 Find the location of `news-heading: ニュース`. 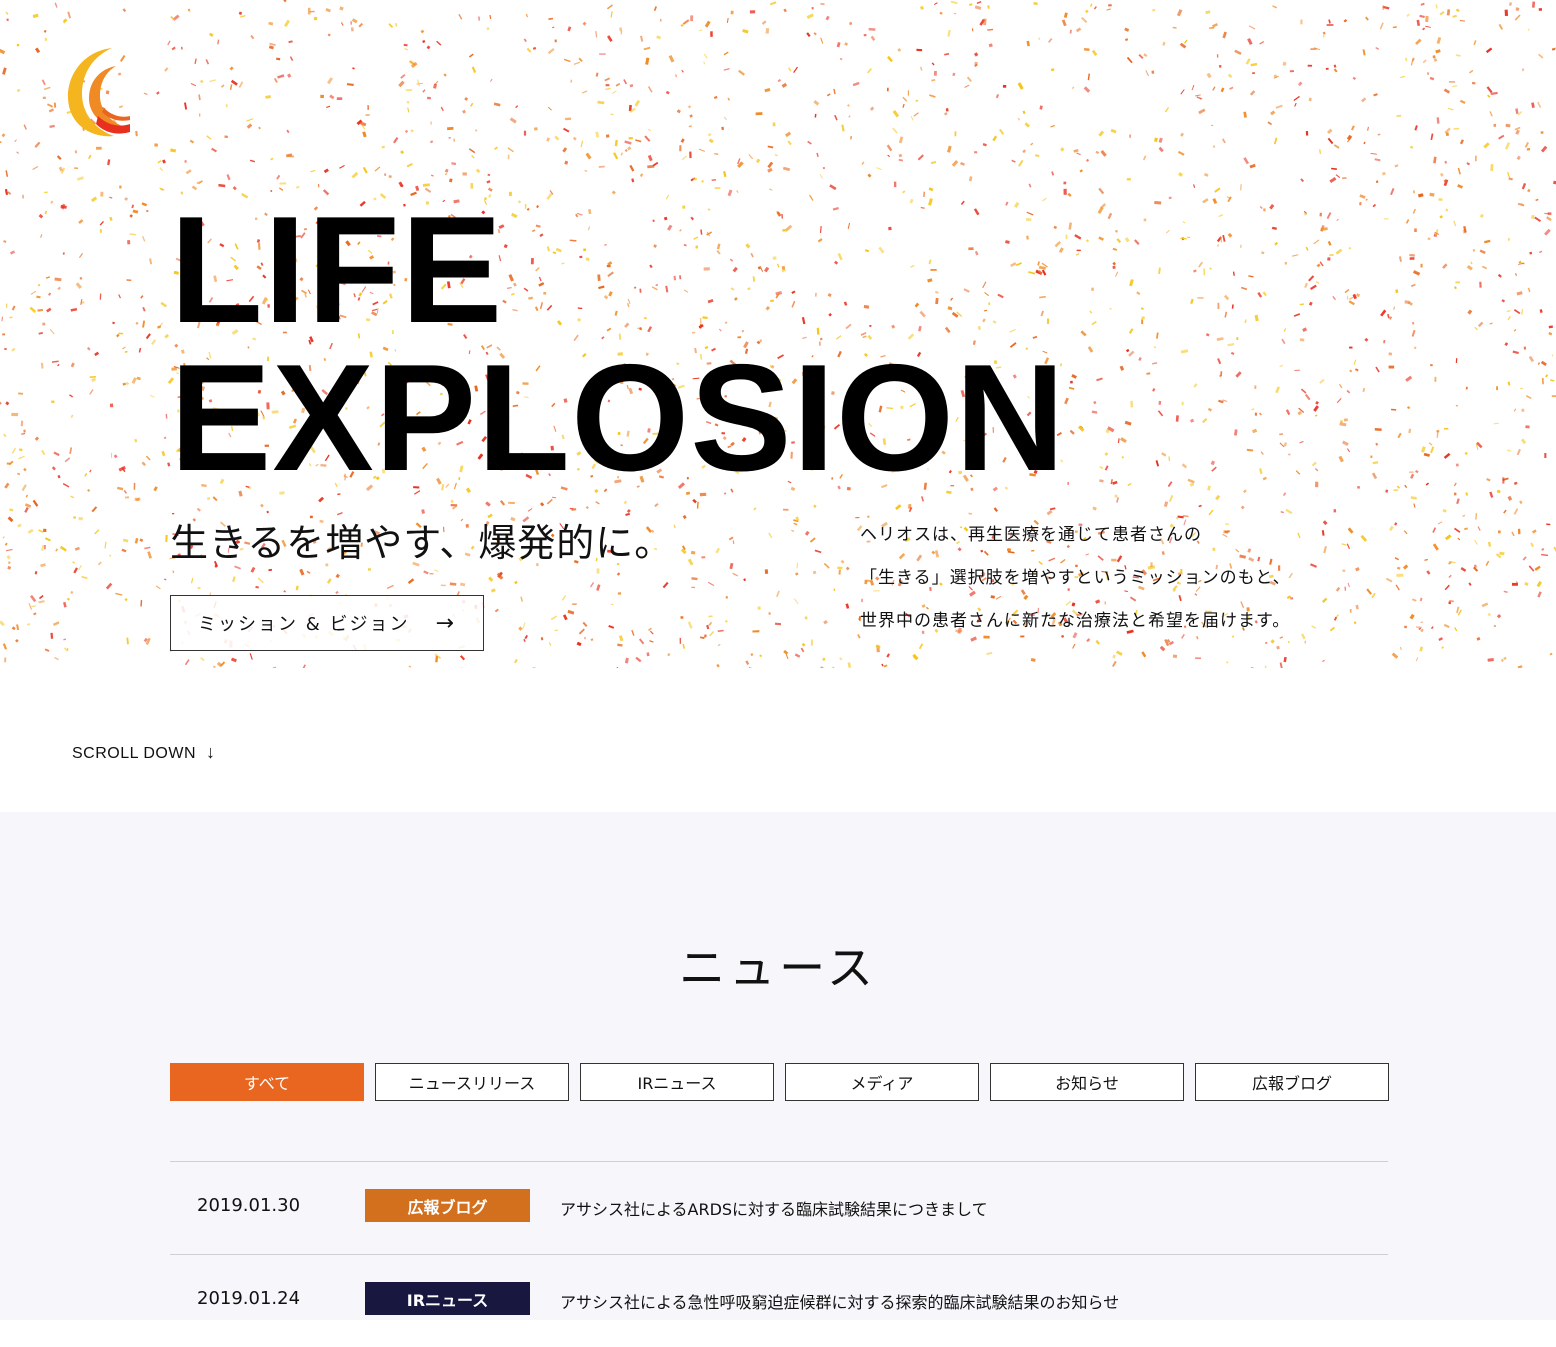

news-heading: ニュース is located at coordinates (778, 965).